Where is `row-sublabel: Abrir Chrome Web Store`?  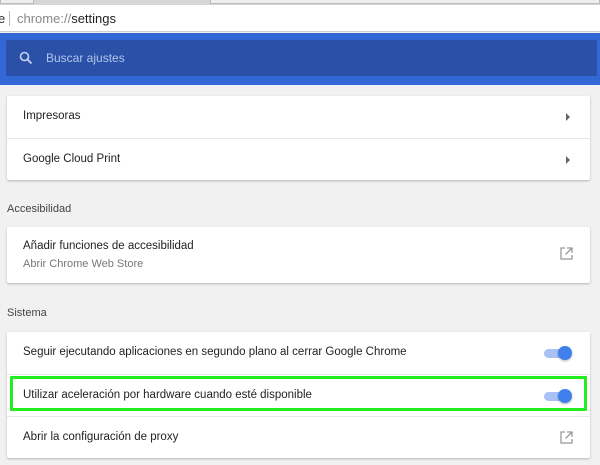
row-sublabel: Abrir Chrome Web Store is located at coordinates (83, 264).